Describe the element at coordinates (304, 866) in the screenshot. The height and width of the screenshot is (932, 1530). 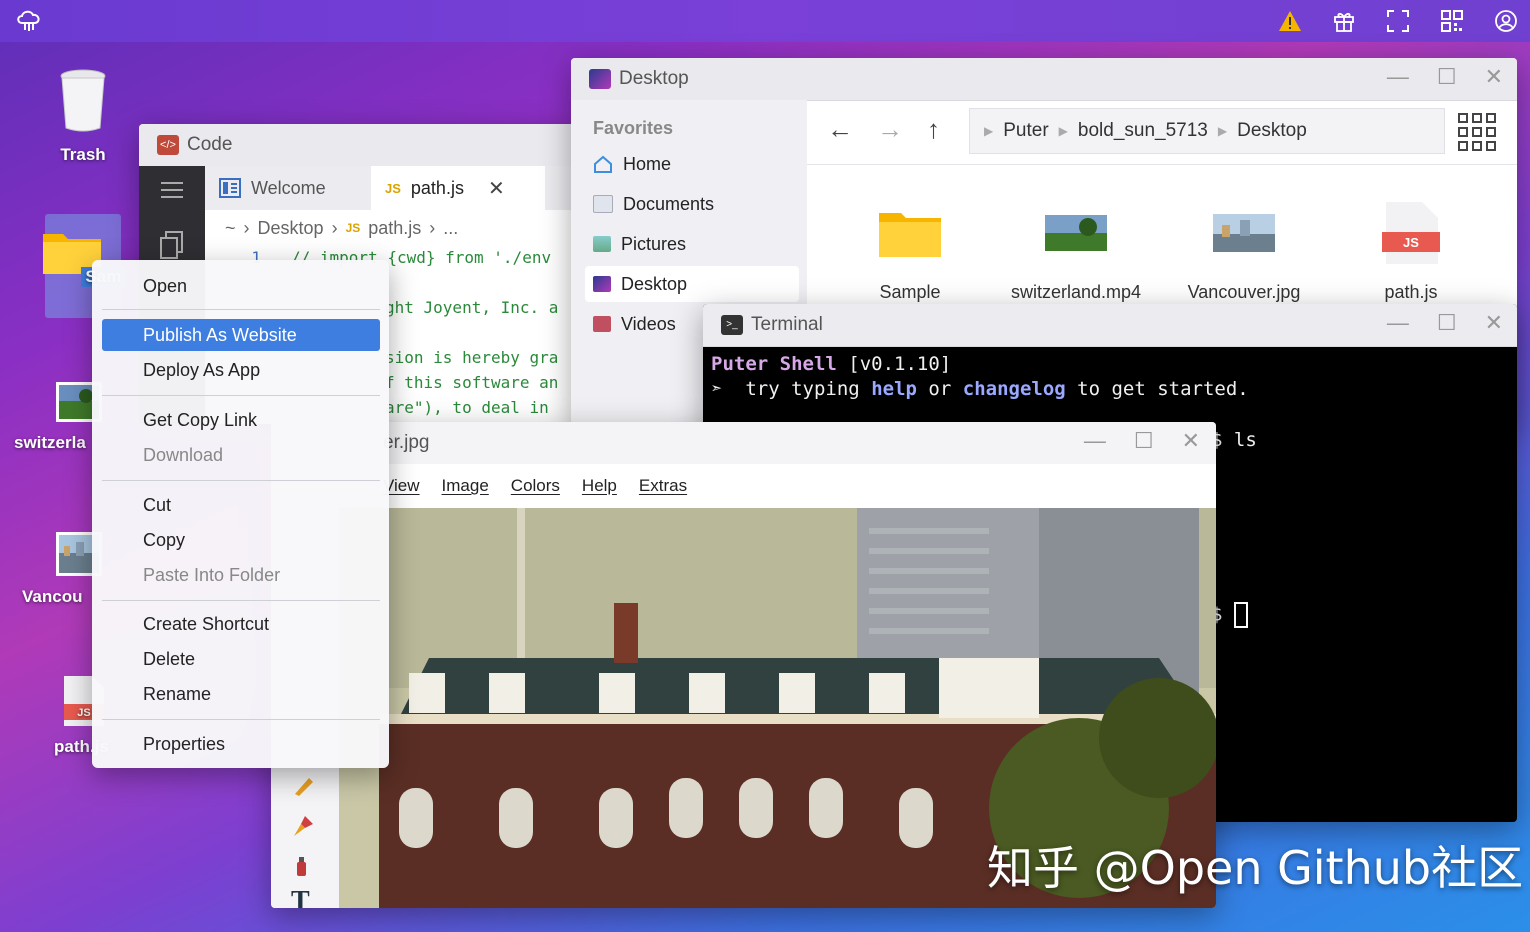
I see `airbrush-icon` at that location.